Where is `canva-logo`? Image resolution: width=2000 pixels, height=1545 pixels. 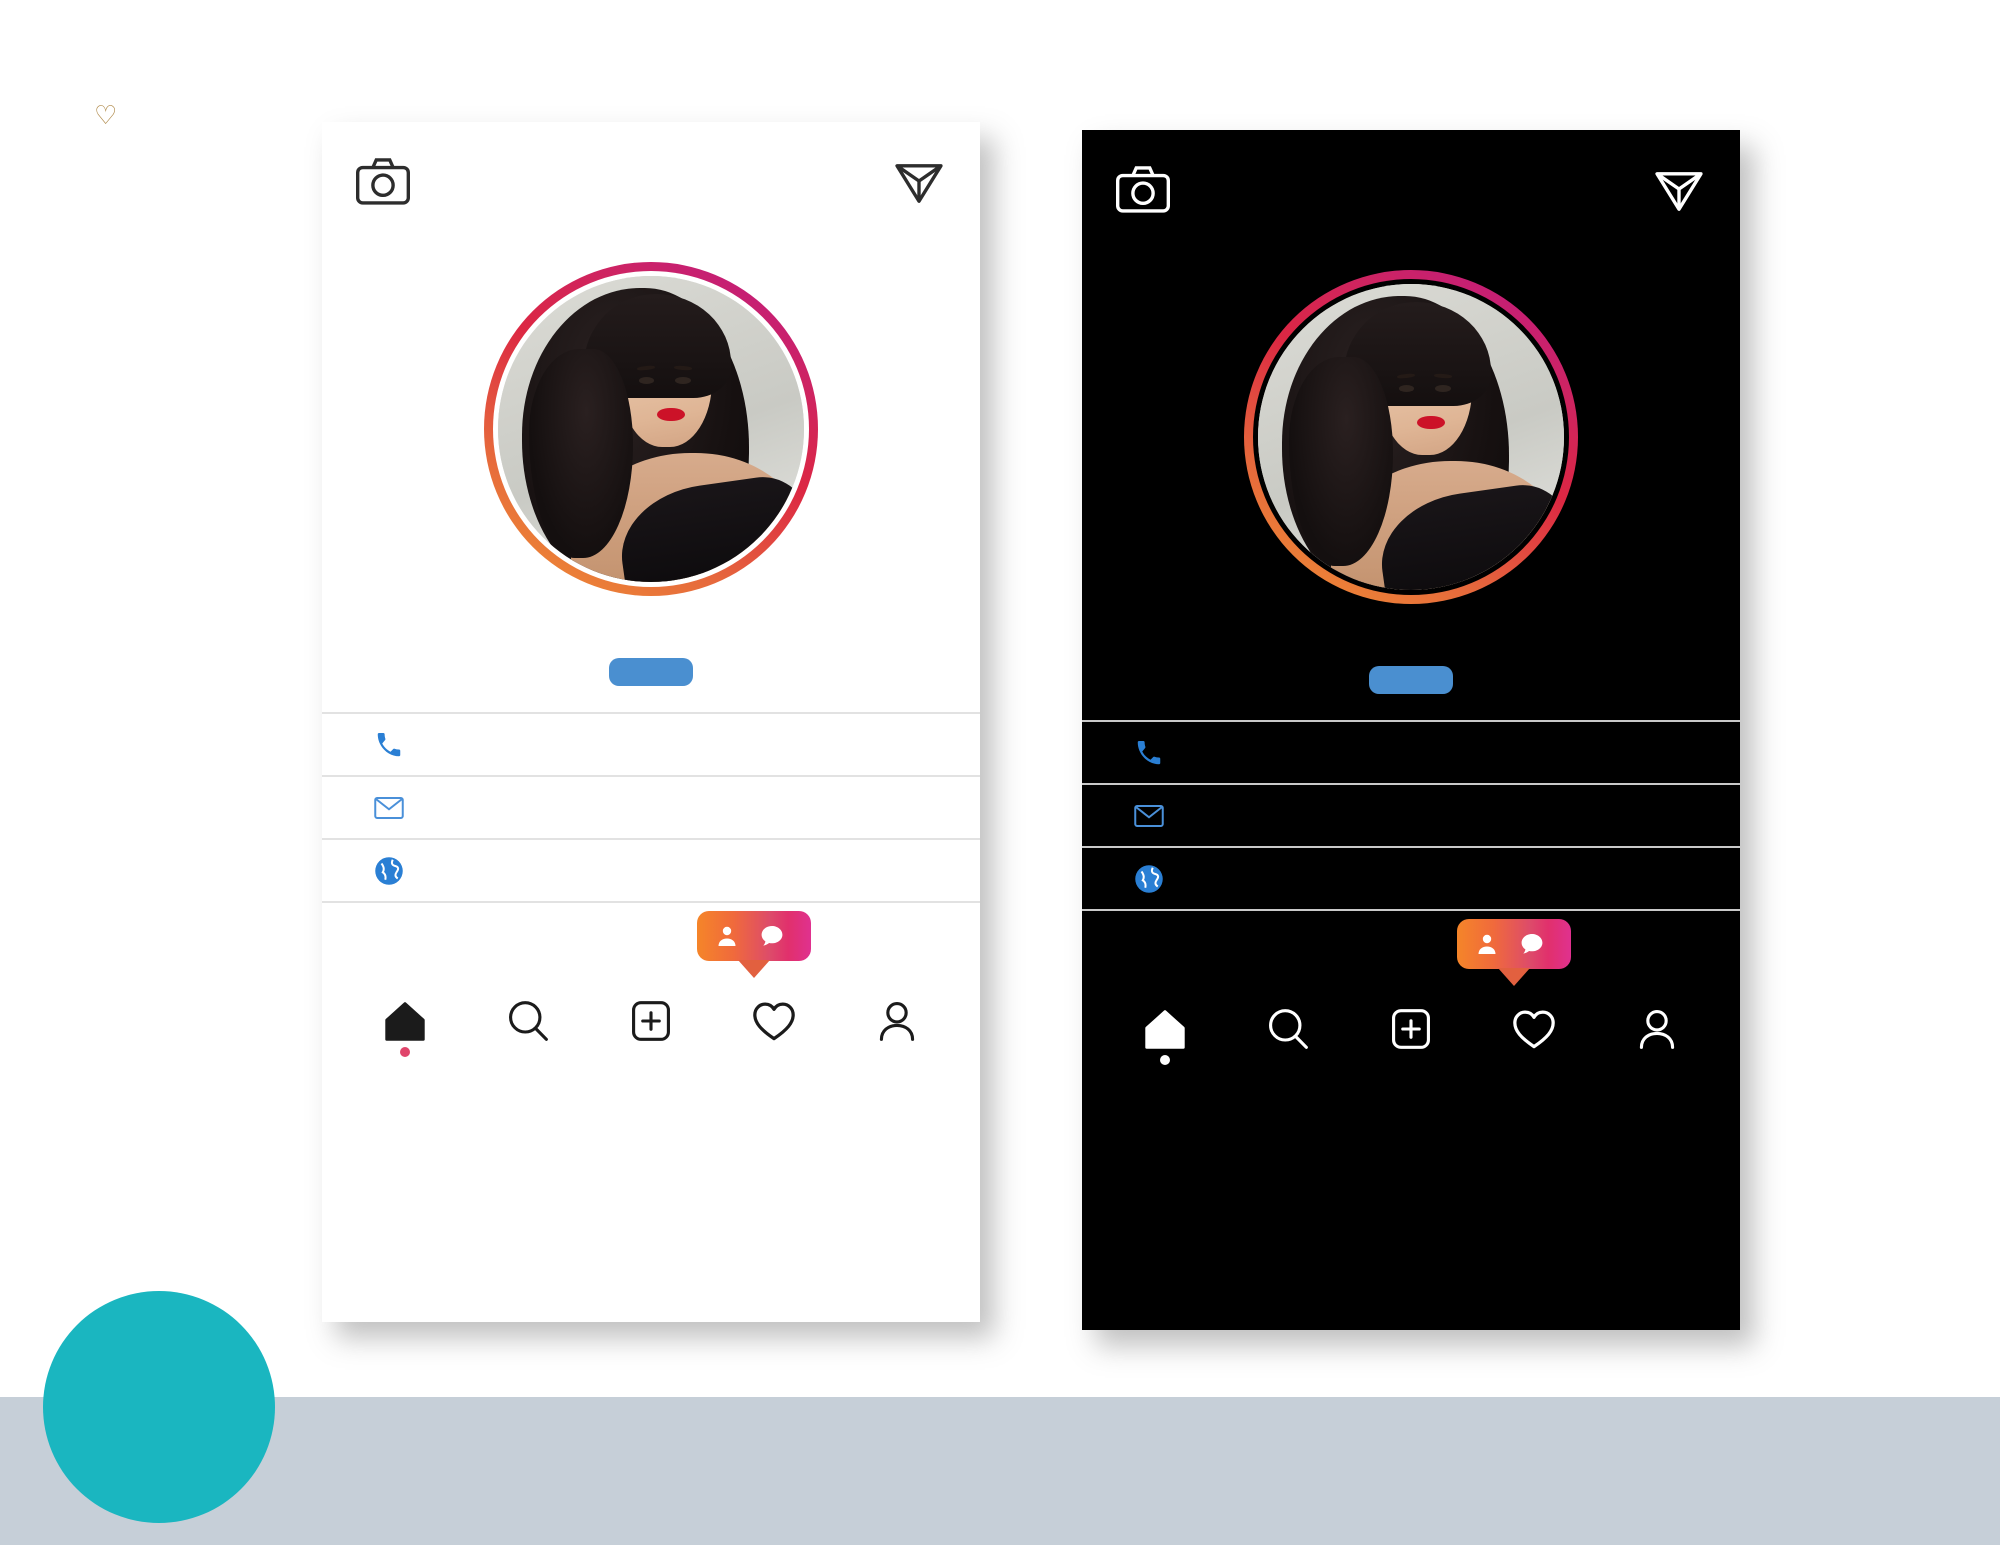
canva-logo is located at coordinates (159, 1407).